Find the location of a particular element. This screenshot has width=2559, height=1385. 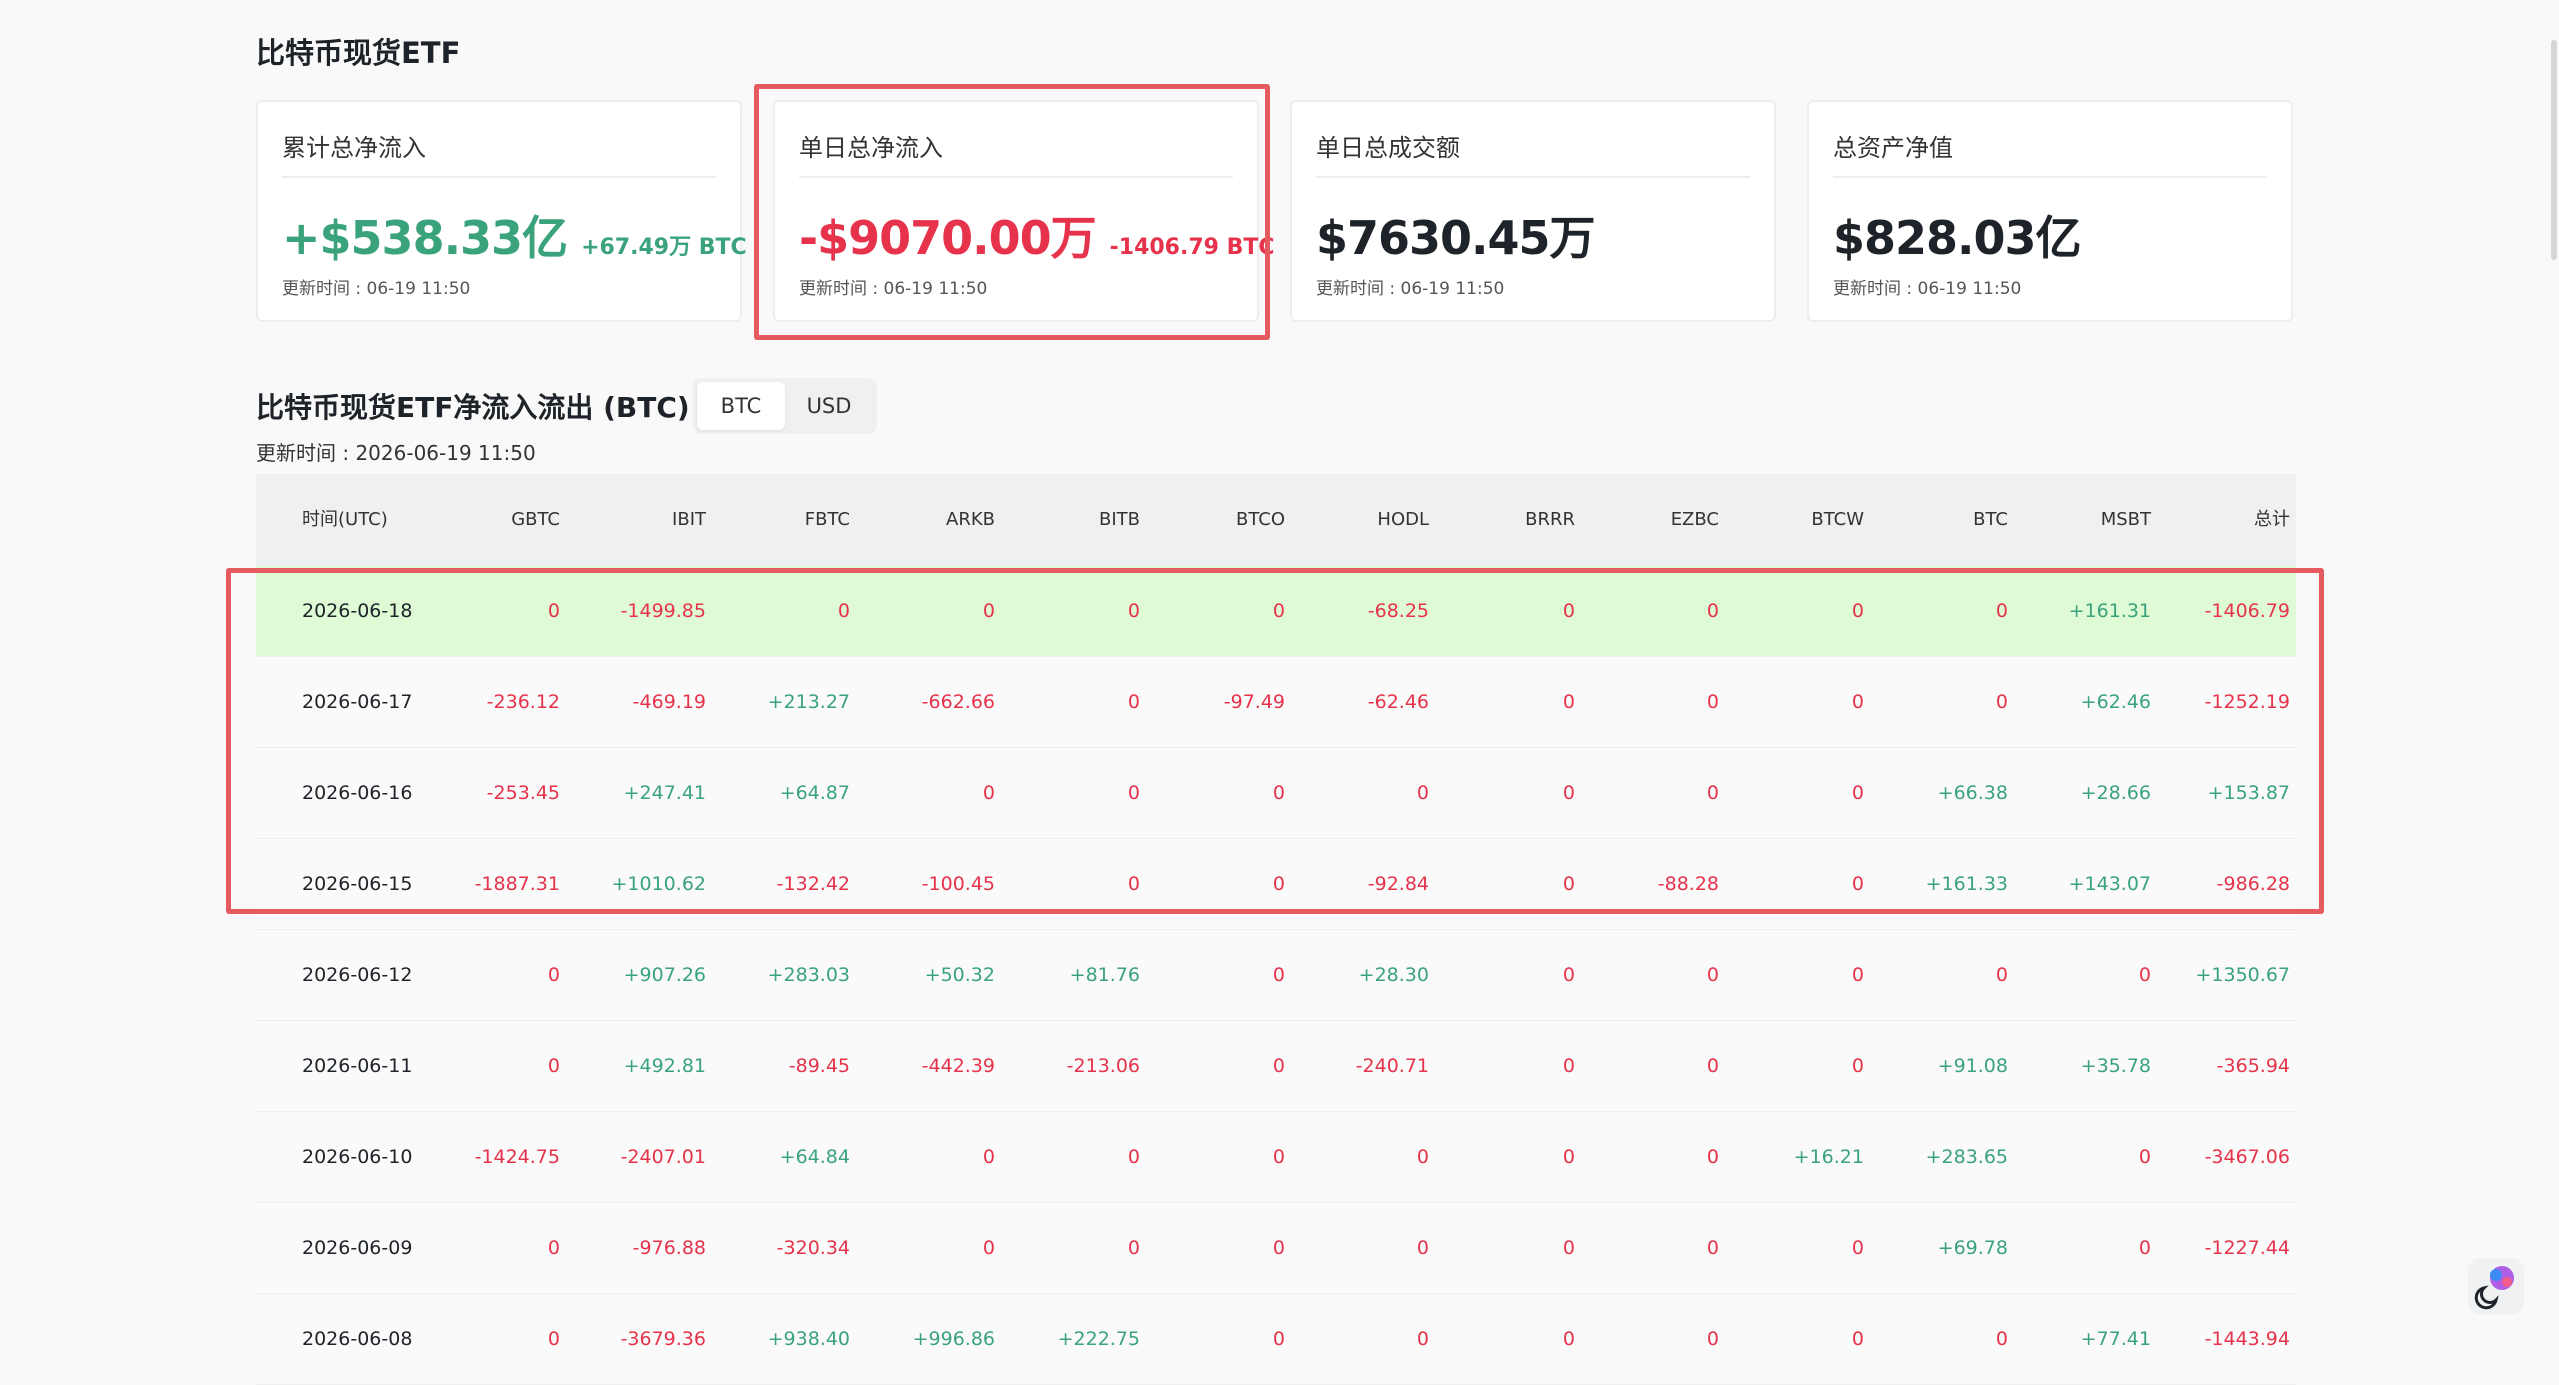

brain-icon is located at coordinates (2494, 1288).